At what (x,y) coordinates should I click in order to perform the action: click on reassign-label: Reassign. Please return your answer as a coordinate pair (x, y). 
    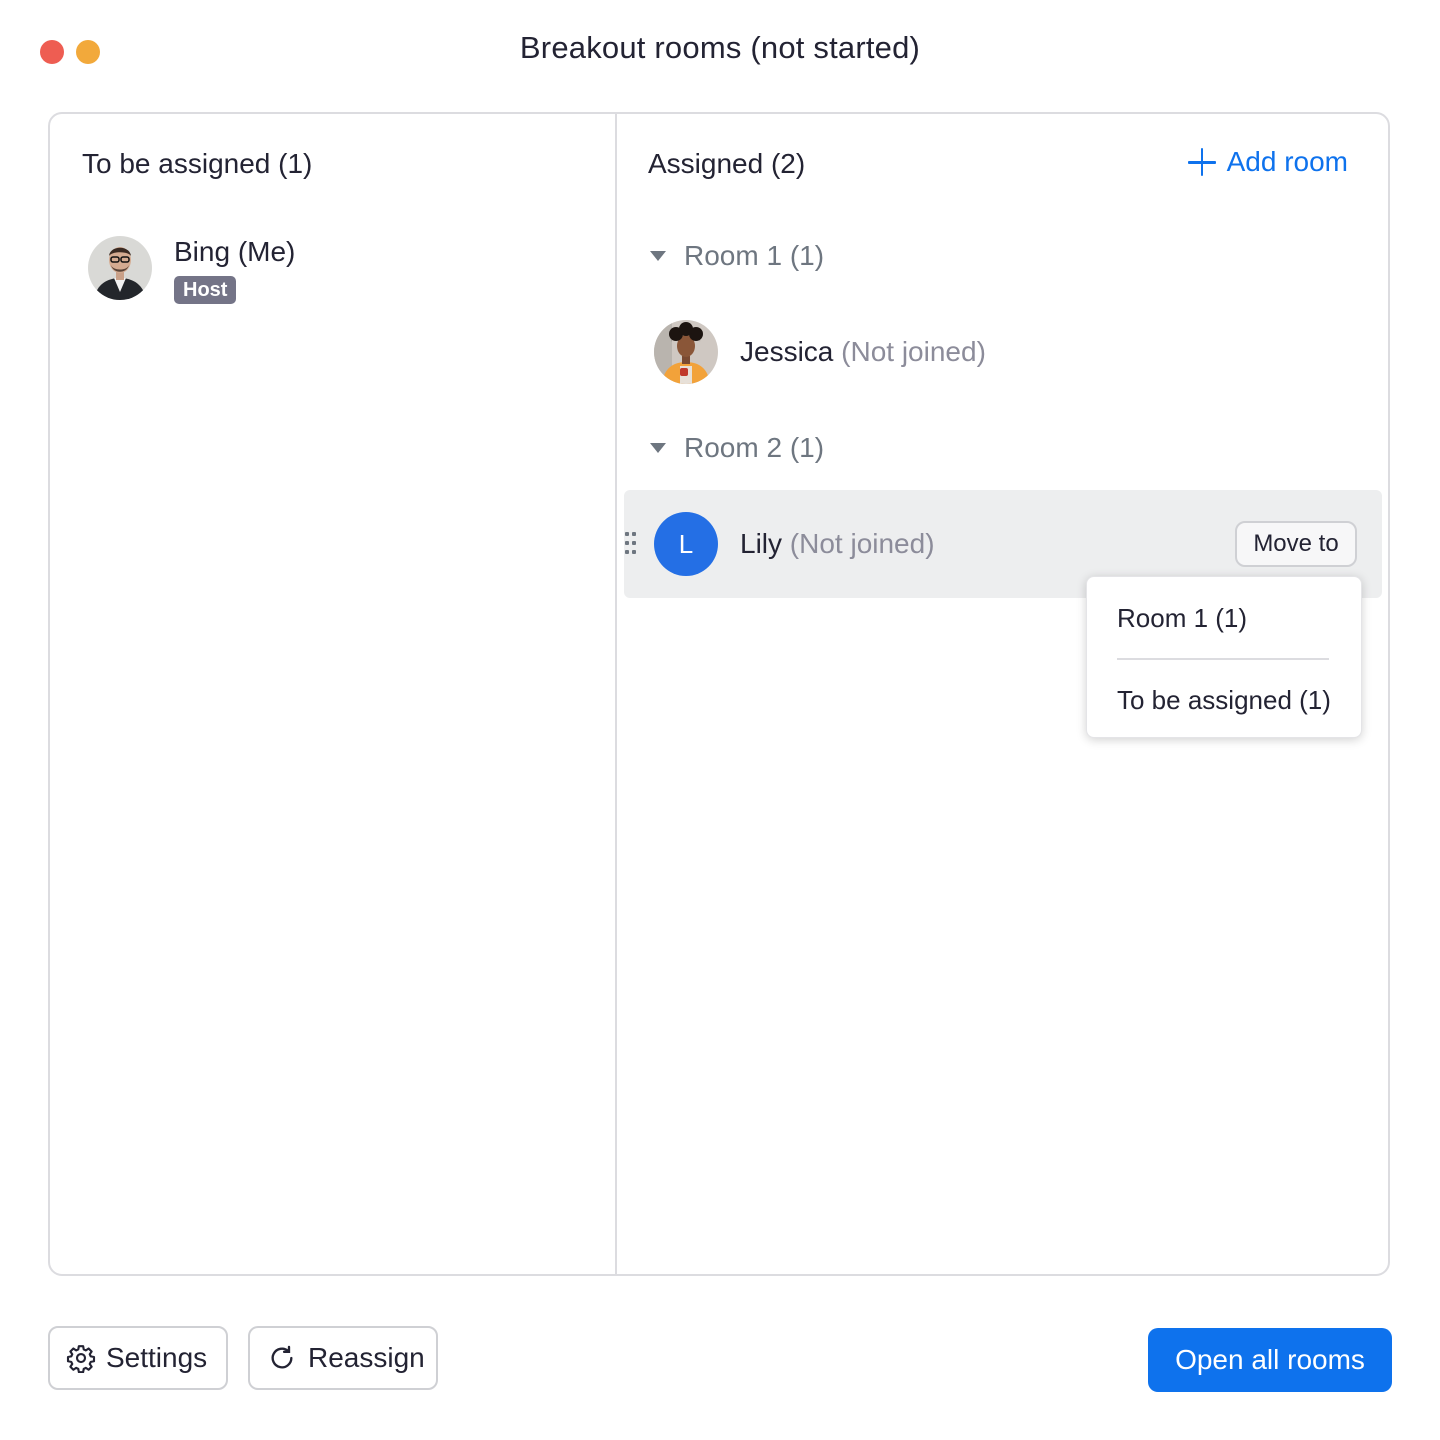
    Looking at the image, I should click on (366, 1357).